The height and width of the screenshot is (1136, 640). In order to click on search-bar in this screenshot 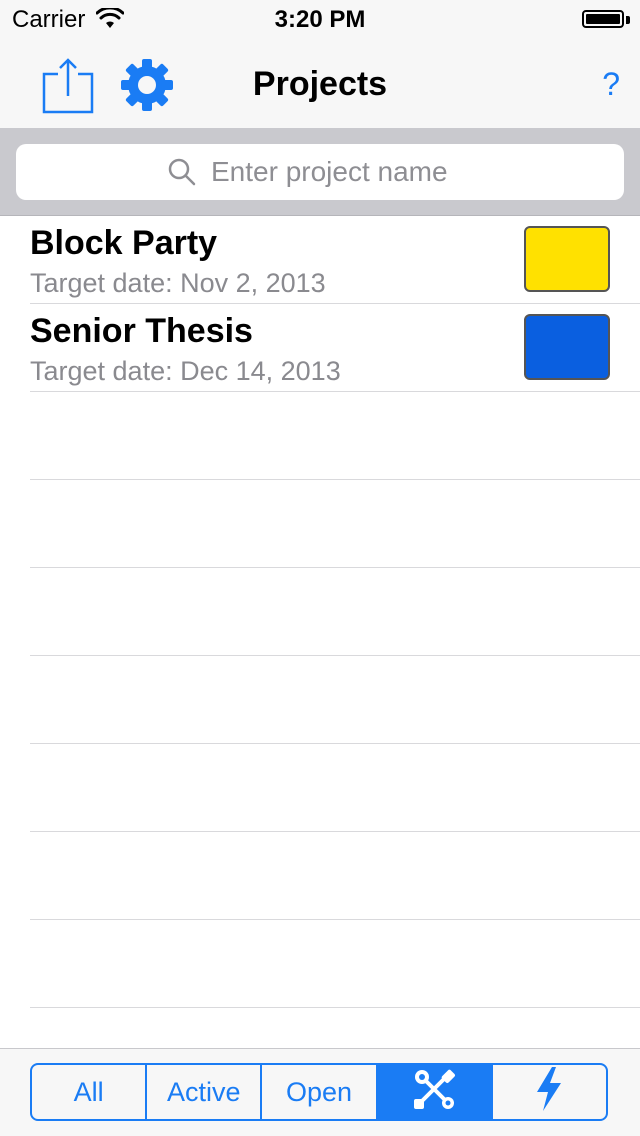, I will do `click(320, 172)`.